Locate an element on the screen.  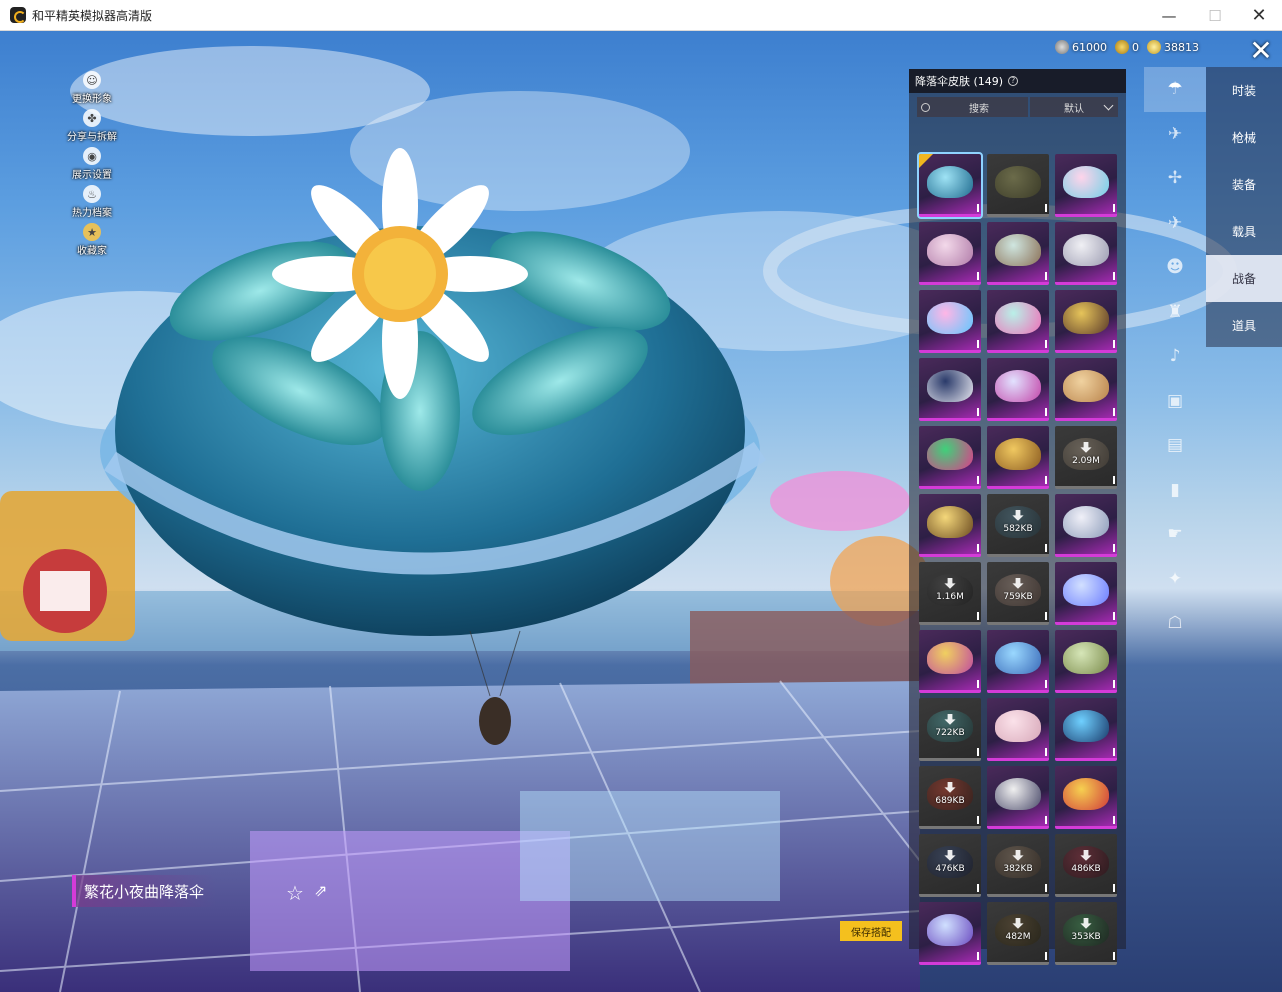
close-wardrobe-button: ✕ is located at coordinates (1261, 52).